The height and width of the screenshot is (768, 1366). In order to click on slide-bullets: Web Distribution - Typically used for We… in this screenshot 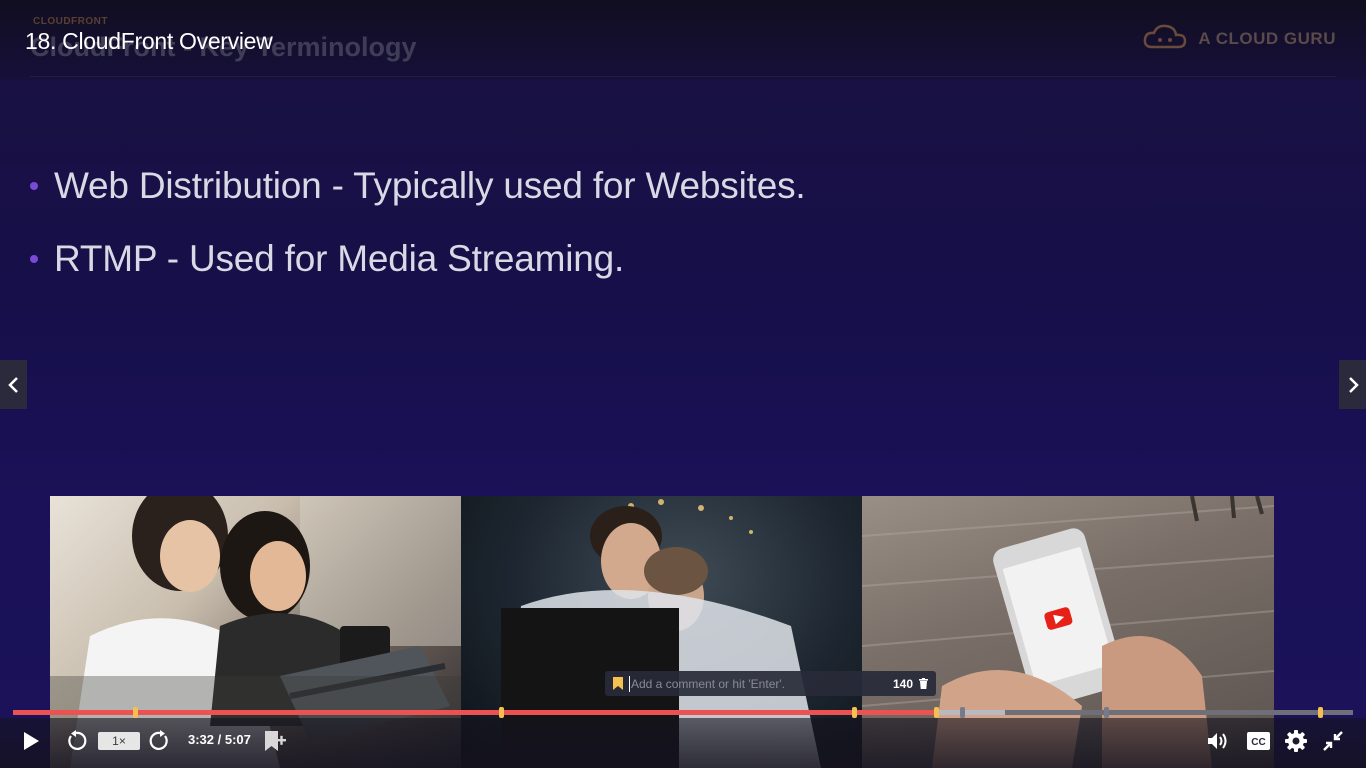, I will do `click(418, 233)`.